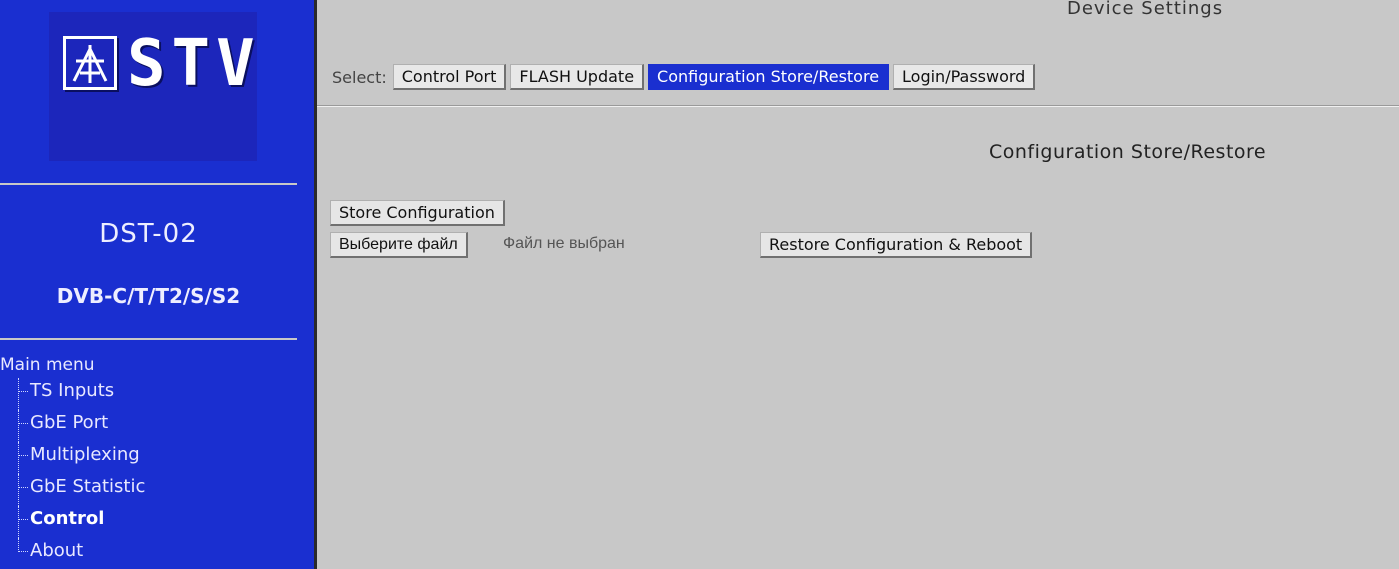 The height and width of the screenshot is (569, 1399). Describe the element at coordinates (858, 106) in the screenshot. I see `content-divider` at that location.